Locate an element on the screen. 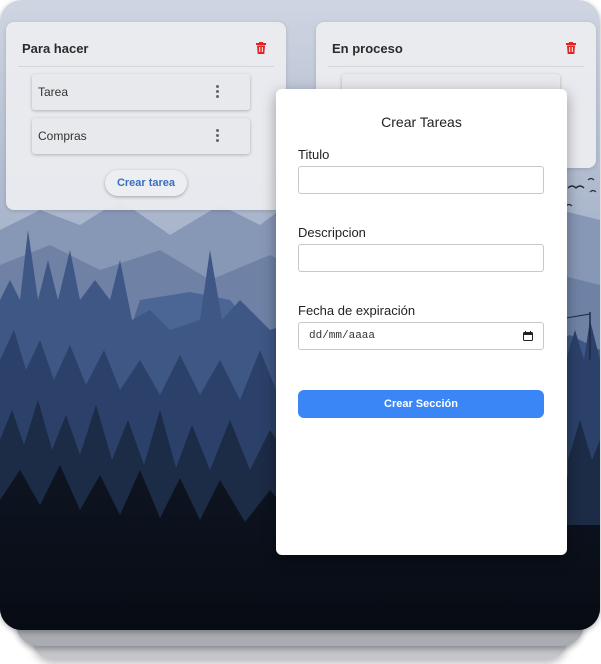 Image resolution: width=601 pixels, height=664 pixels. descripcion-input is located at coordinates (421, 258).